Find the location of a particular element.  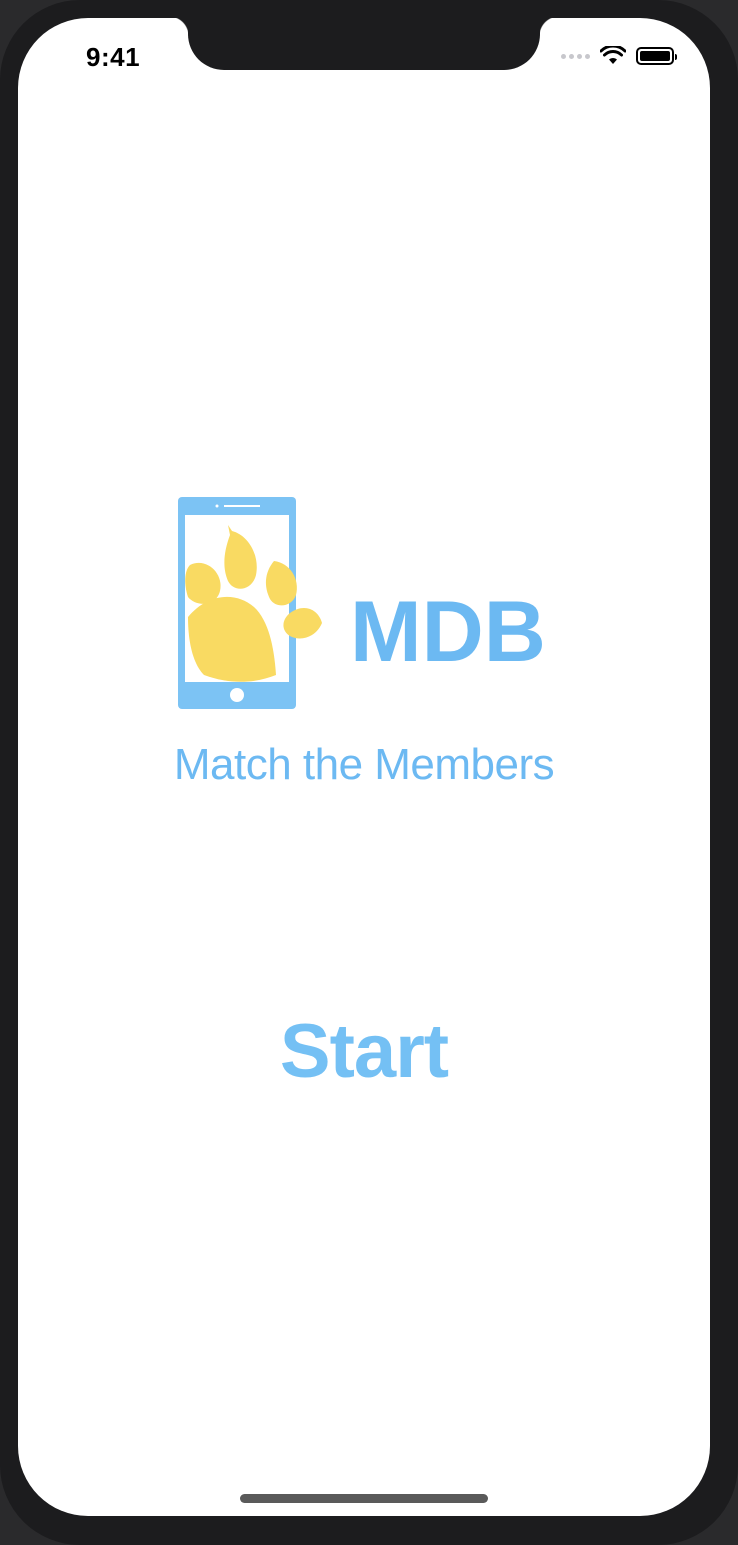

device-notch is located at coordinates (364, 44).